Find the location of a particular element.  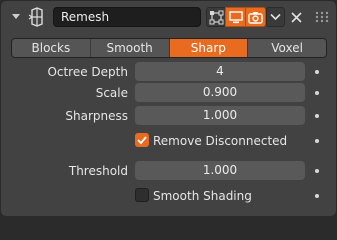

smooth-shading-row: Smooth Shading is located at coordinates (168, 196).